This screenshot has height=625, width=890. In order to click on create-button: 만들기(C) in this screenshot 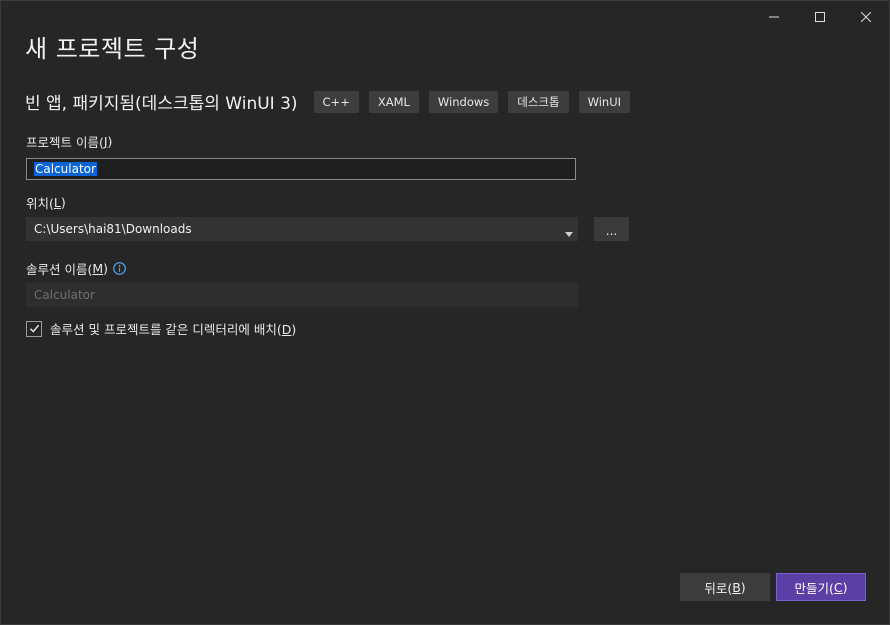, I will do `click(821, 587)`.